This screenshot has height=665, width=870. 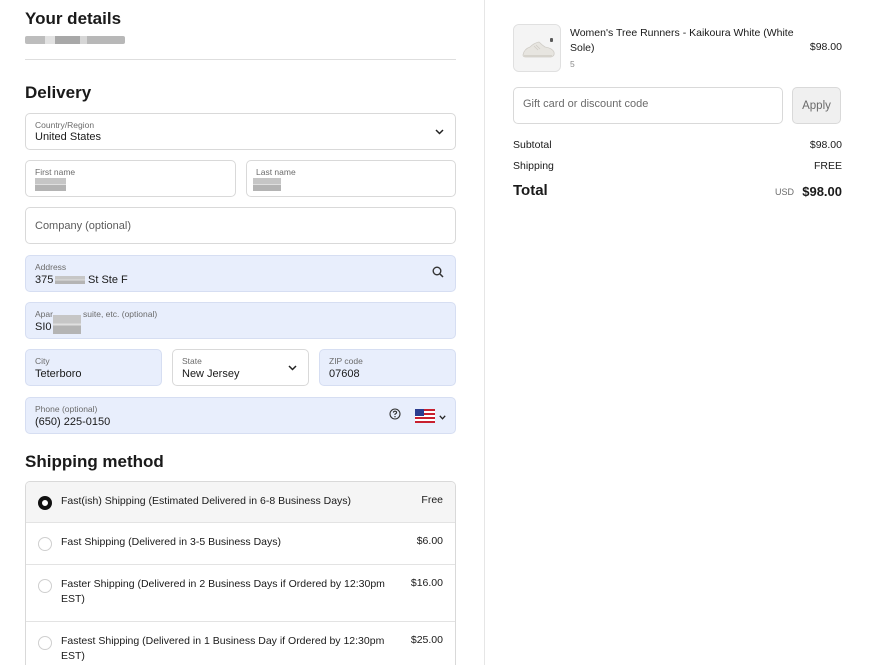 I want to click on address-value-suffix: St Ste F, so click(x=108, y=280).